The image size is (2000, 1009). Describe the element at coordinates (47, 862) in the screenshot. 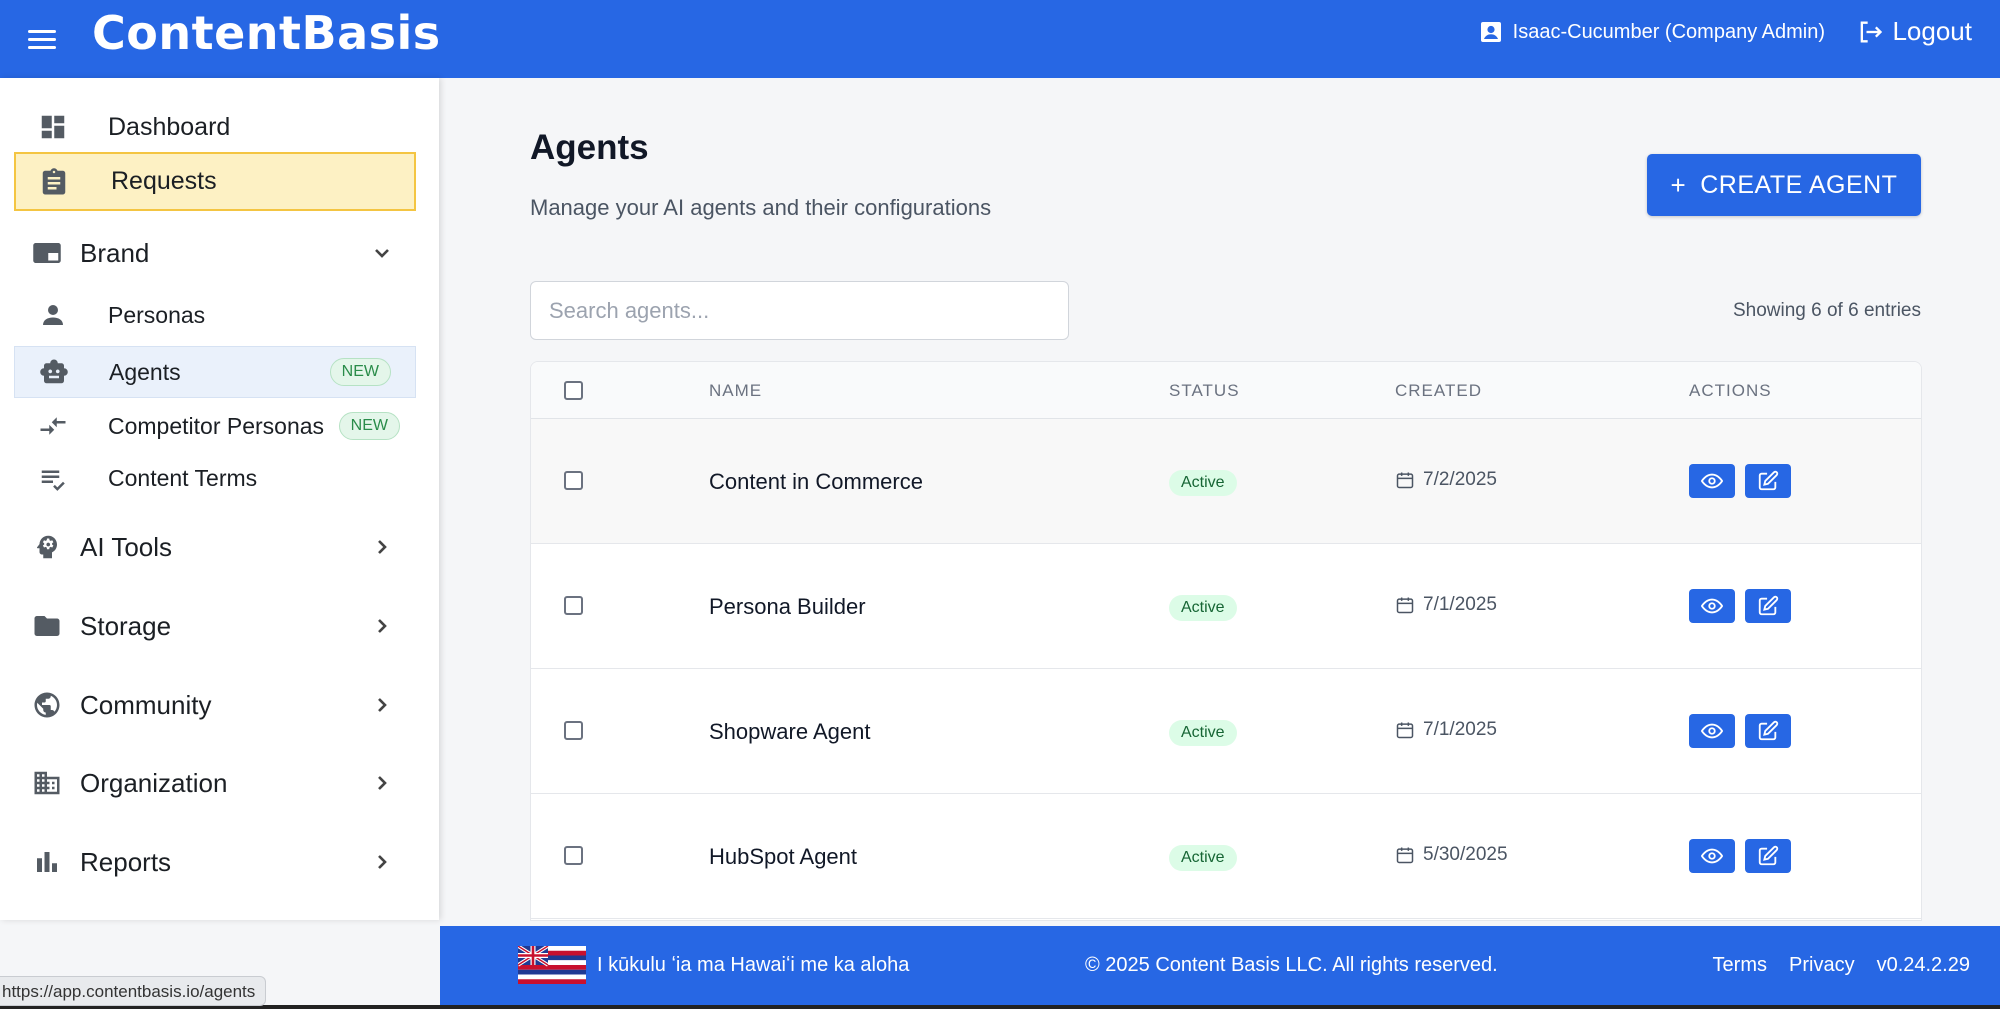

I see `bar-chart-icon` at that location.